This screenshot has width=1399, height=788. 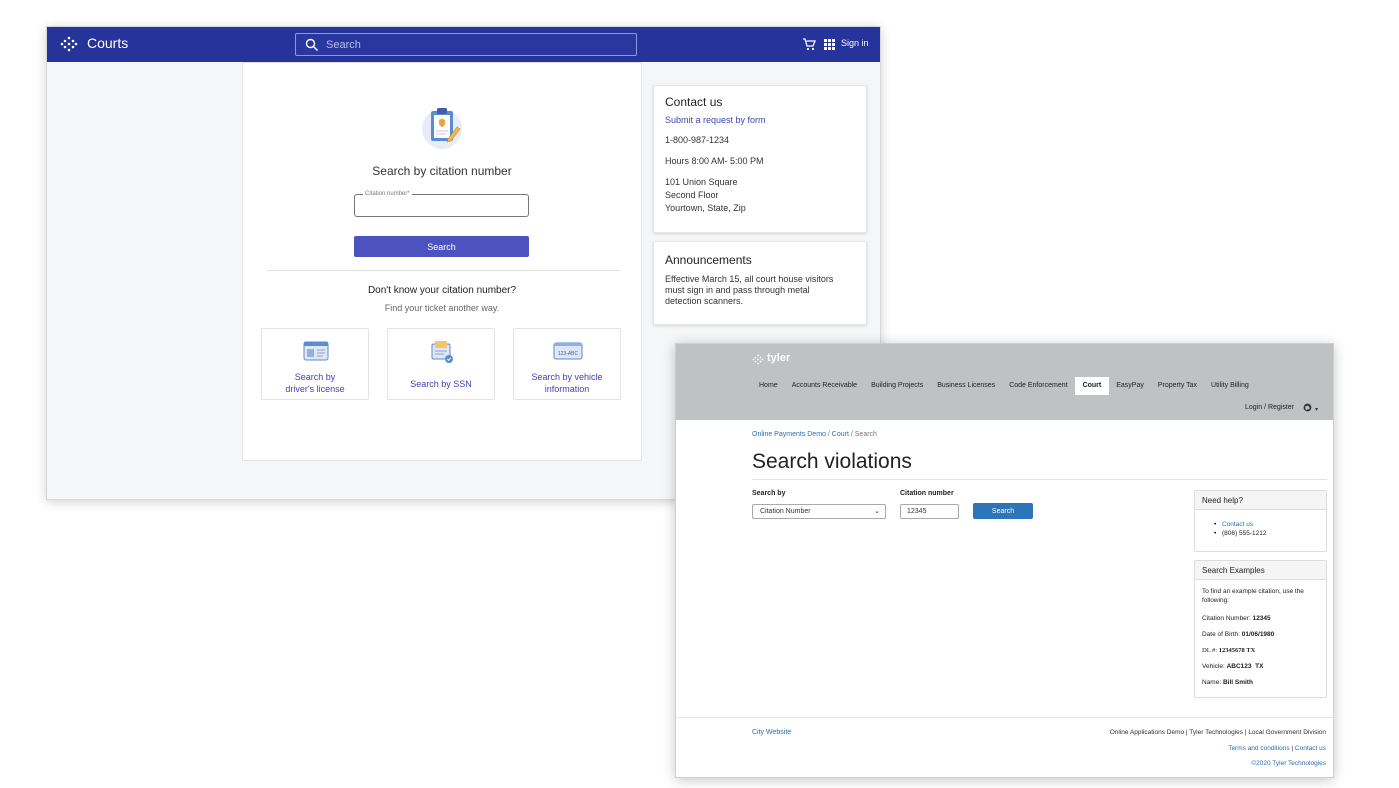 What do you see at coordinates (69, 44) in the screenshot?
I see `courts-logo-icon` at bounding box center [69, 44].